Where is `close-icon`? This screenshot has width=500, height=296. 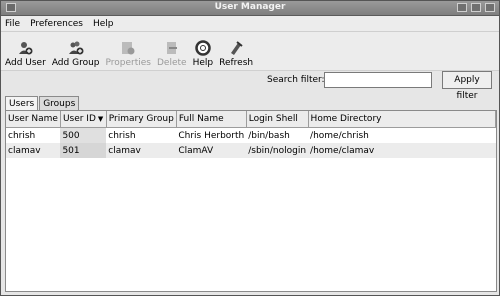
close-icon is located at coordinates (490, 7).